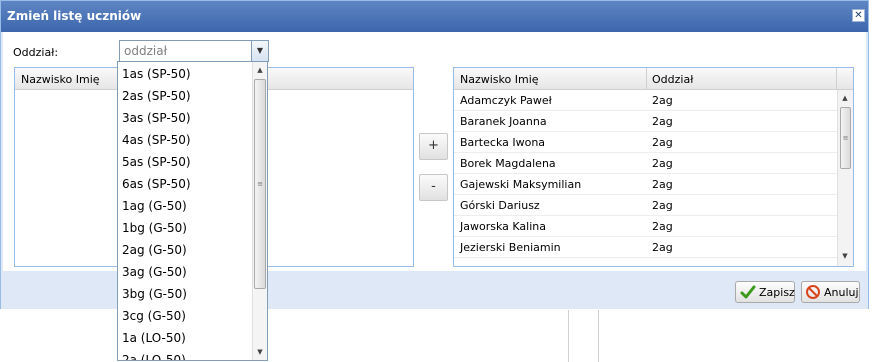  Describe the element at coordinates (154, 228) in the screenshot. I see `dropdown-option: 1bg (G-50)` at that location.